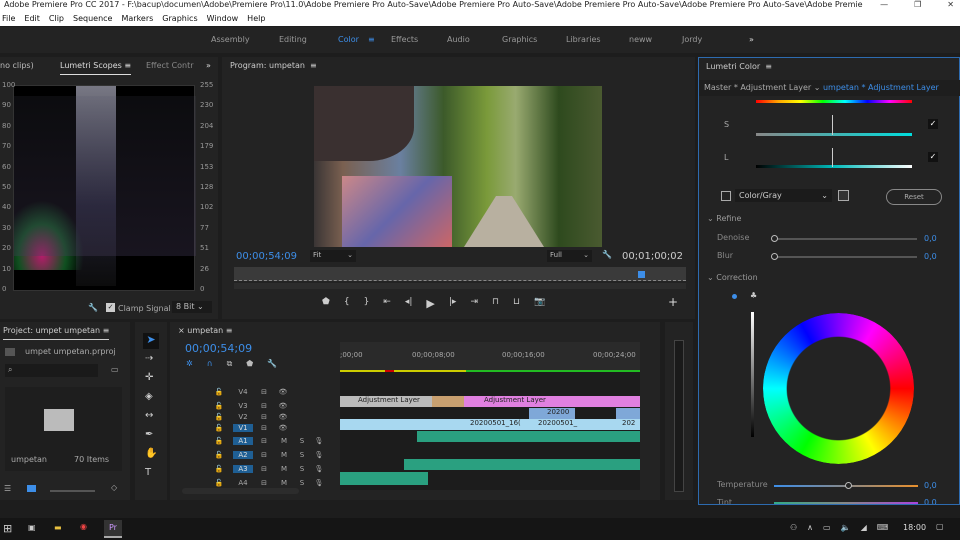  What do you see at coordinates (607, 254) in the screenshot?
I see `settings-wrench-icon: 🔧` at bounding box center [607, 254].